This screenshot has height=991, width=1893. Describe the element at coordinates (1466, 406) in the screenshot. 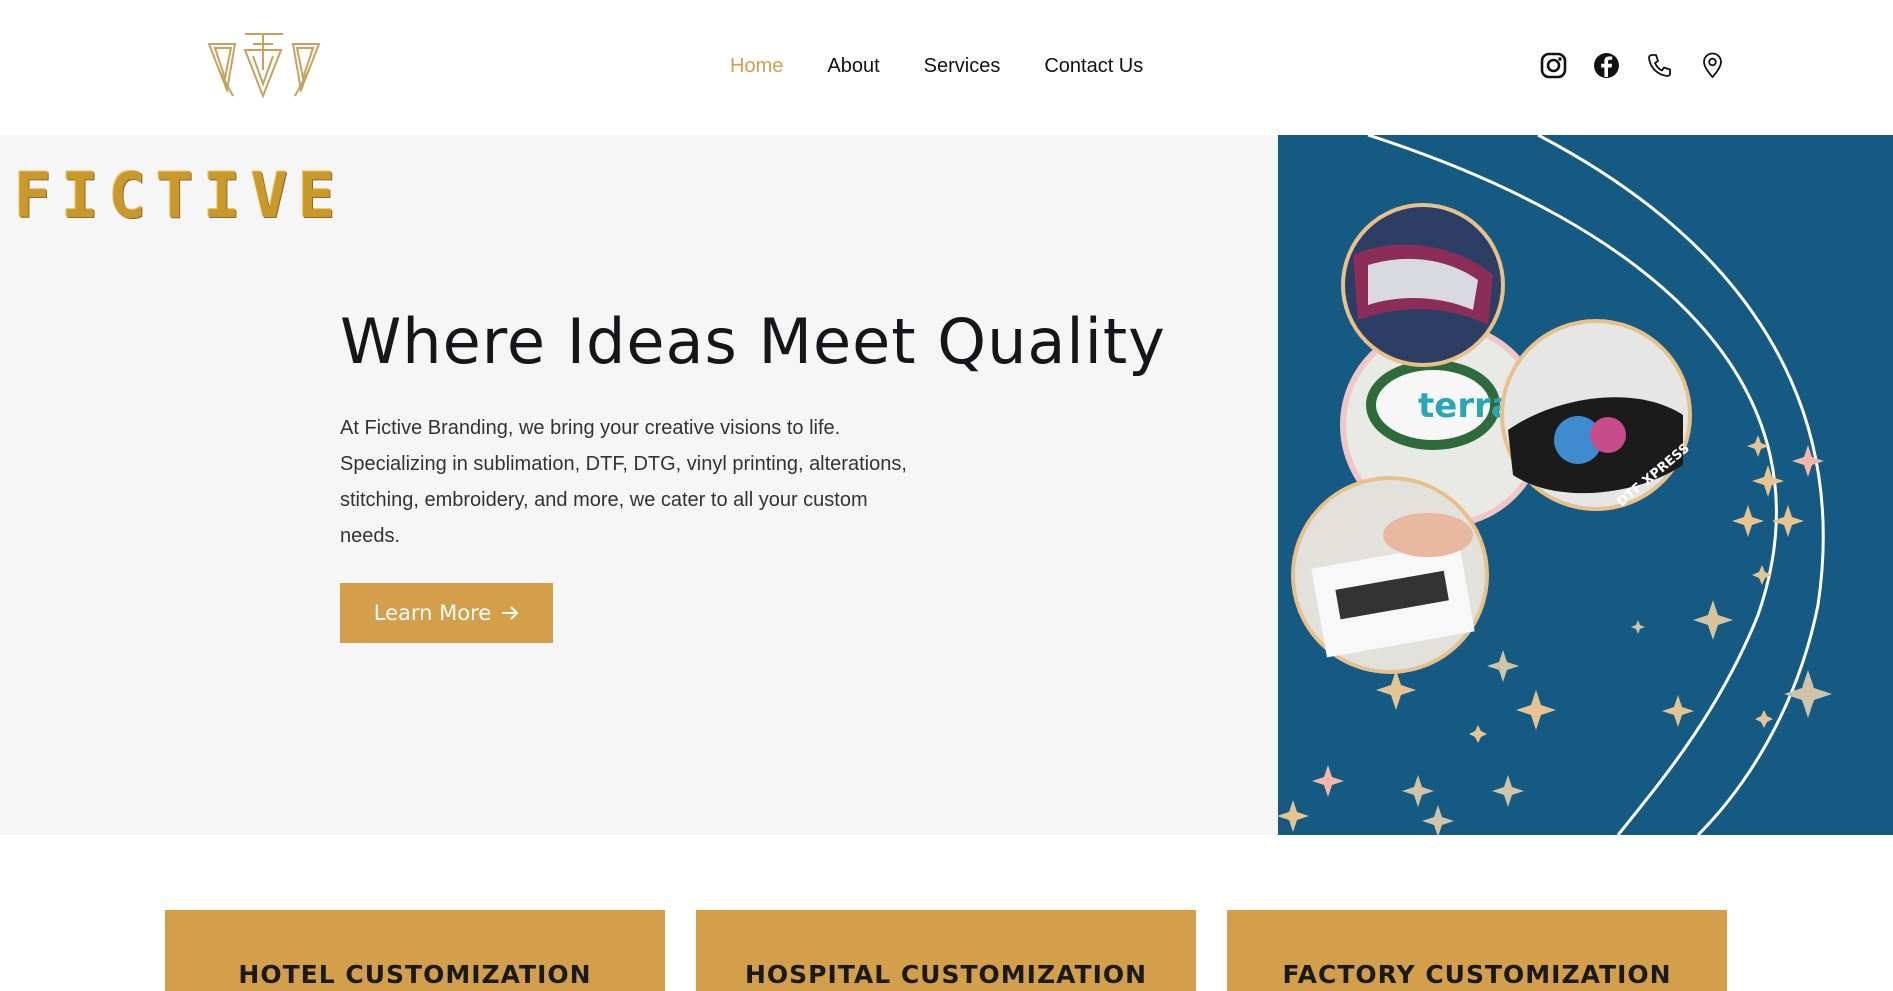

I see `terra-label: terra` at that location.